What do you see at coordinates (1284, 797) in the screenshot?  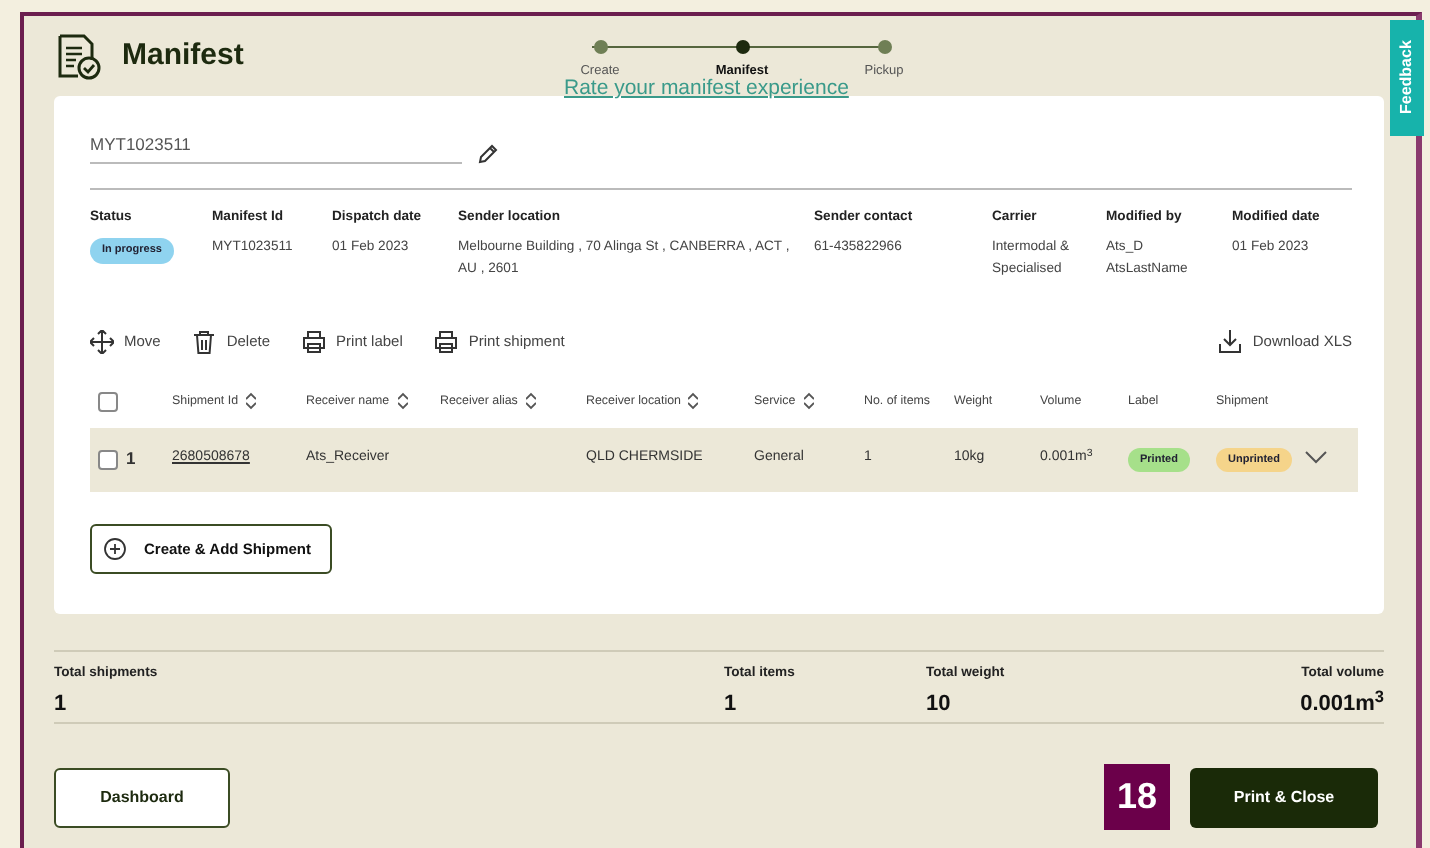 I see `print-close-button: Print & Close` at bounding box center [1284, 797].